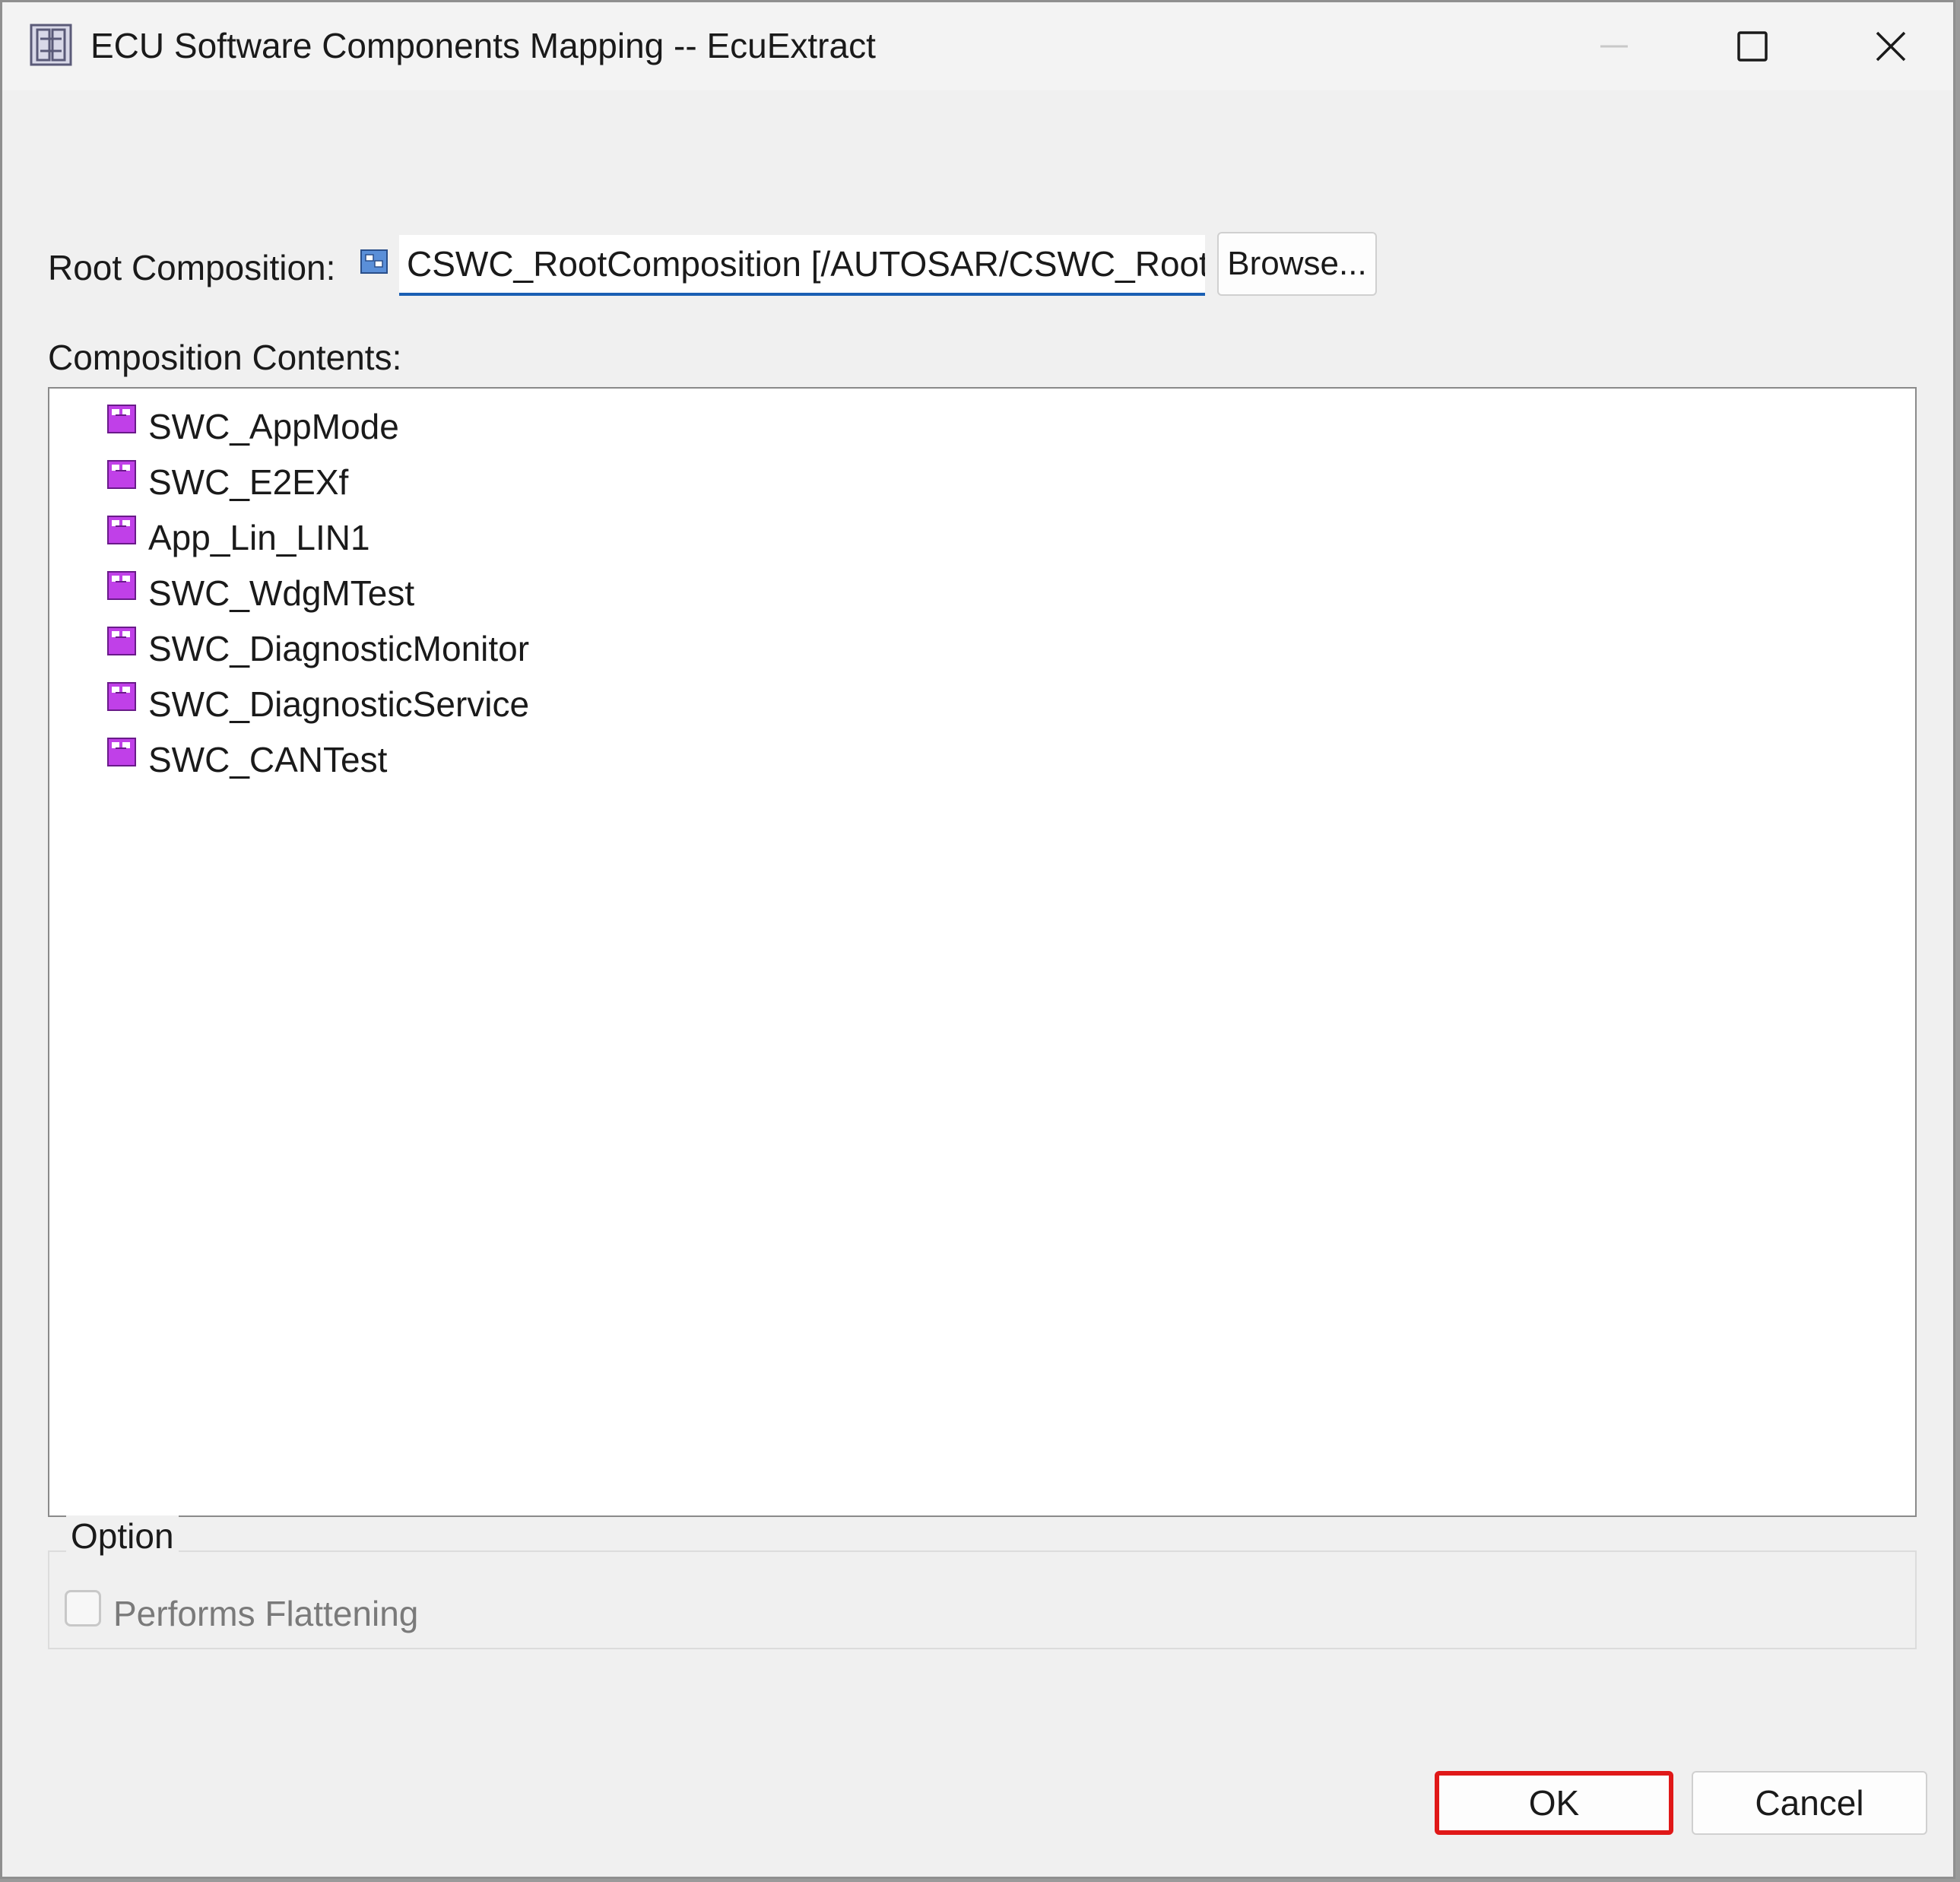 Image resolution: width=1960 pixels, height=1882 pixels. Describe the element at coordinates (122, 1536) in the screenshot. I see `option-legend: Option` at that location.